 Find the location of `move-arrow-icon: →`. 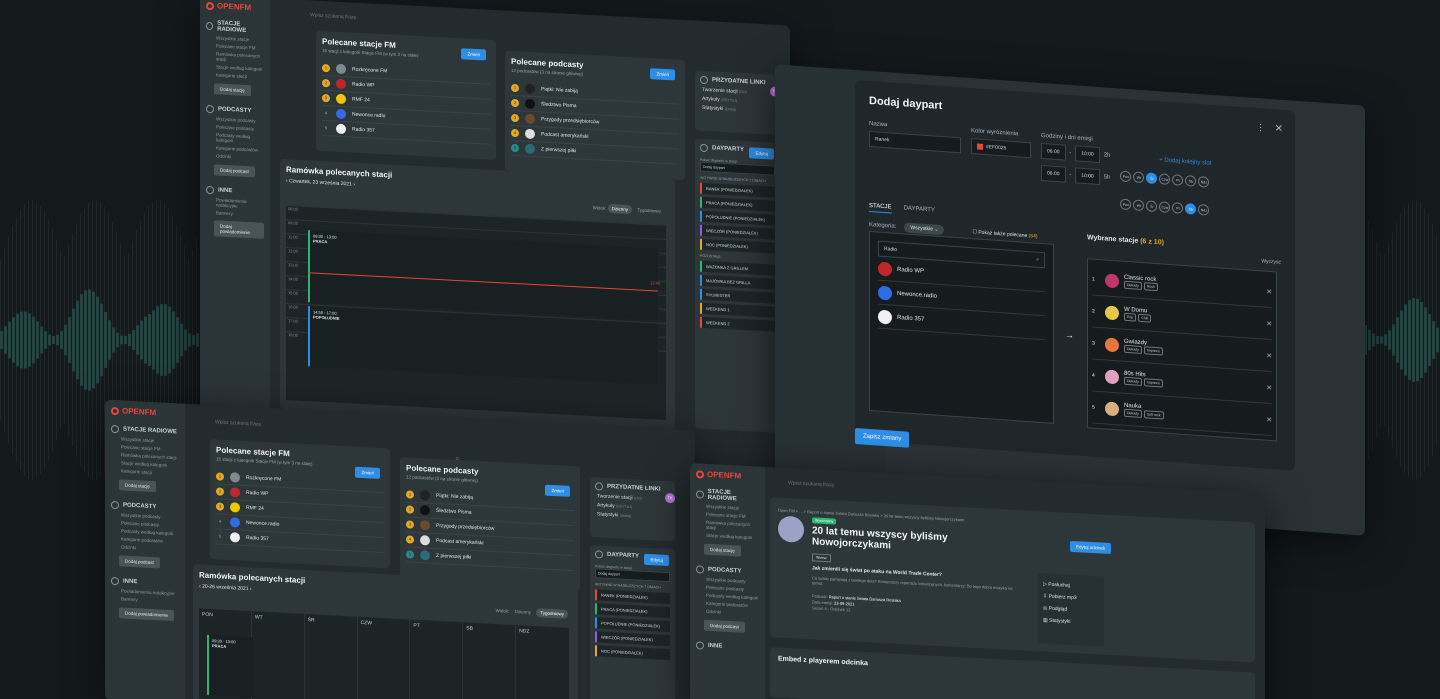

move-arrow-icon: → is located at coordinates (1069, 335).